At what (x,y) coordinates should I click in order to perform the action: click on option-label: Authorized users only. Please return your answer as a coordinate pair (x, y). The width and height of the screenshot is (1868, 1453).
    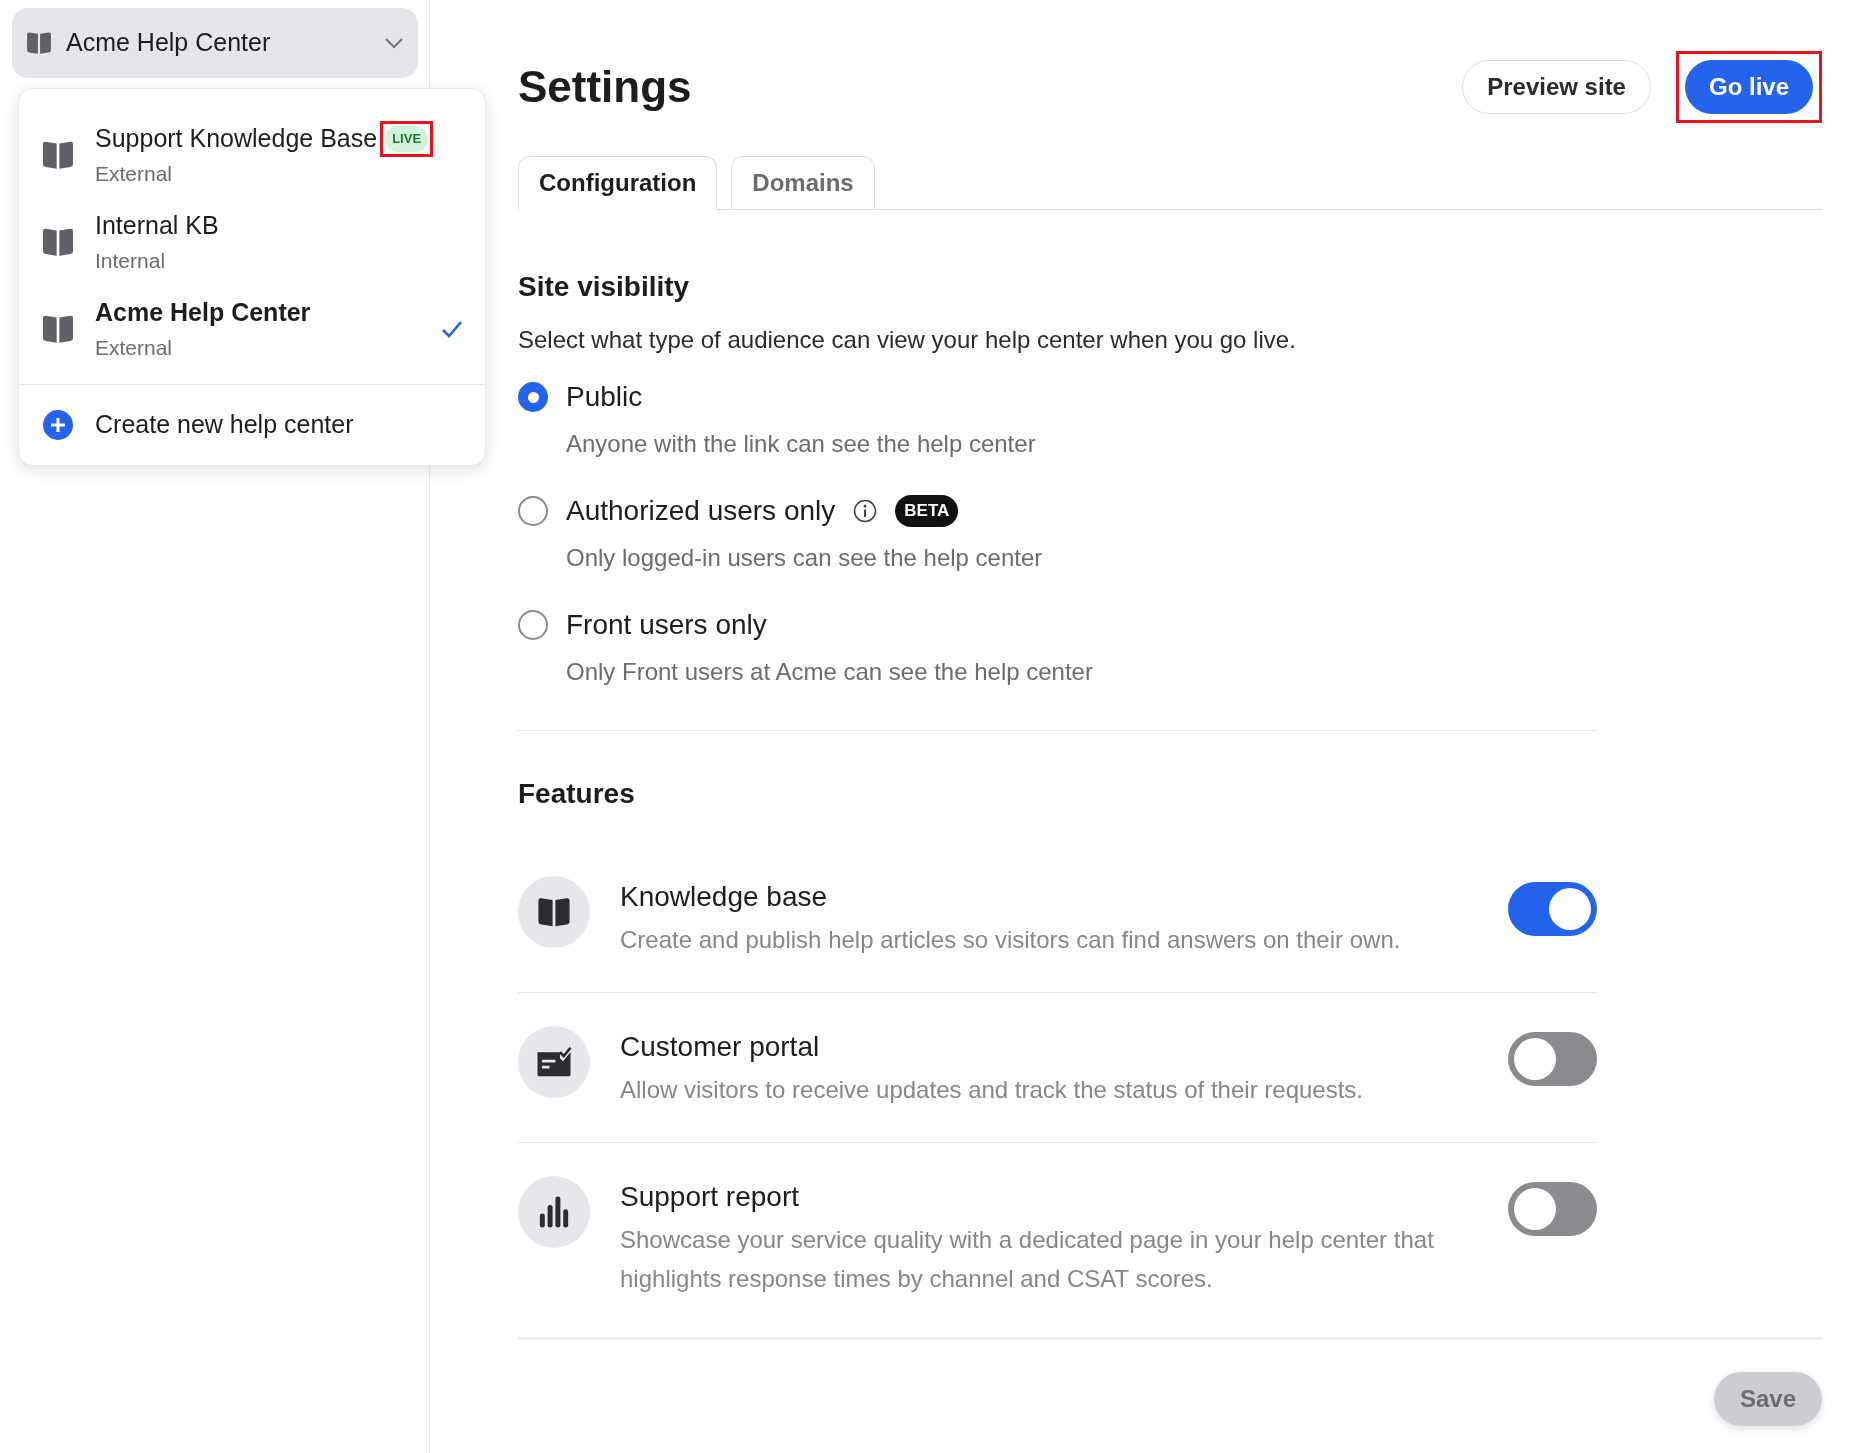
    Looking at the image, I should click on (701, 511).